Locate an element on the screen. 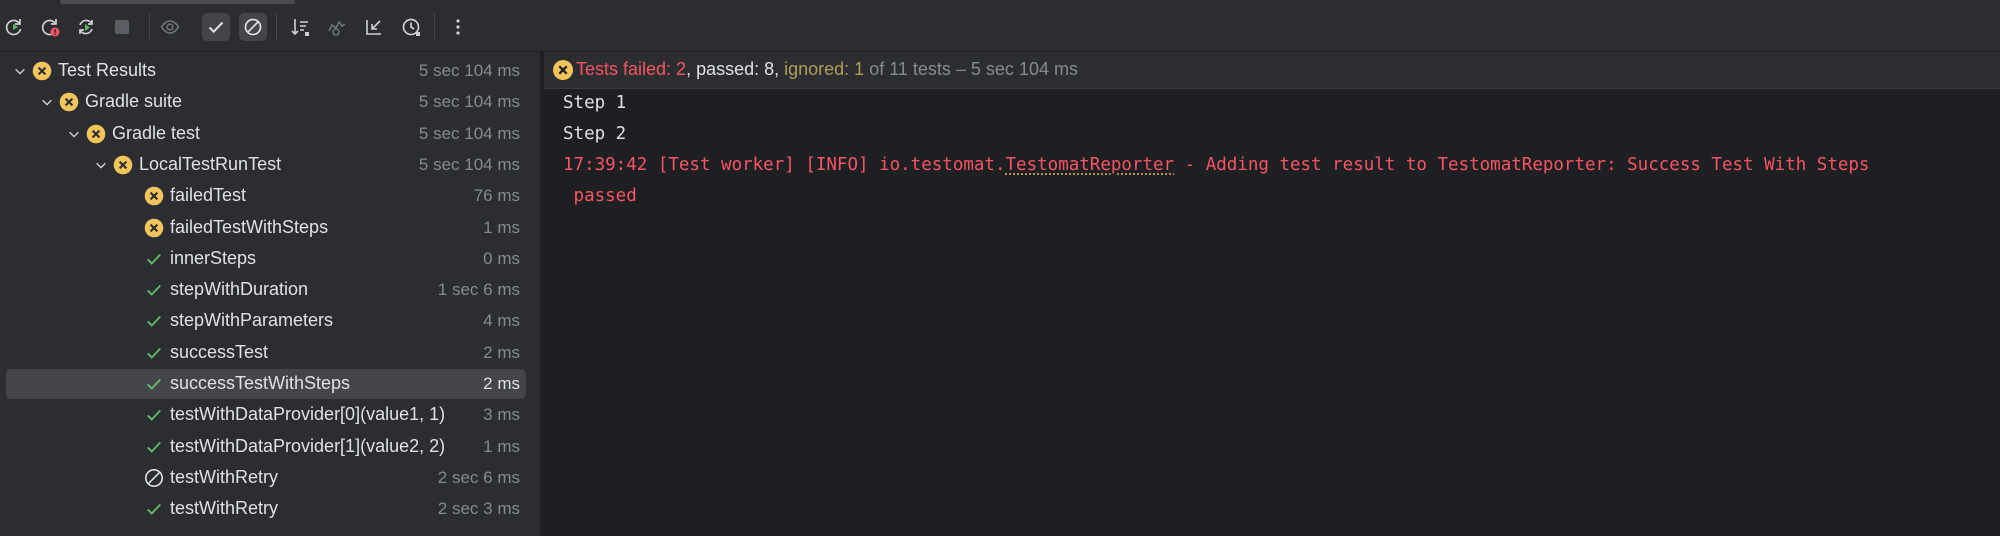  show-ignored-toggle is located at coordinates (253, 27).